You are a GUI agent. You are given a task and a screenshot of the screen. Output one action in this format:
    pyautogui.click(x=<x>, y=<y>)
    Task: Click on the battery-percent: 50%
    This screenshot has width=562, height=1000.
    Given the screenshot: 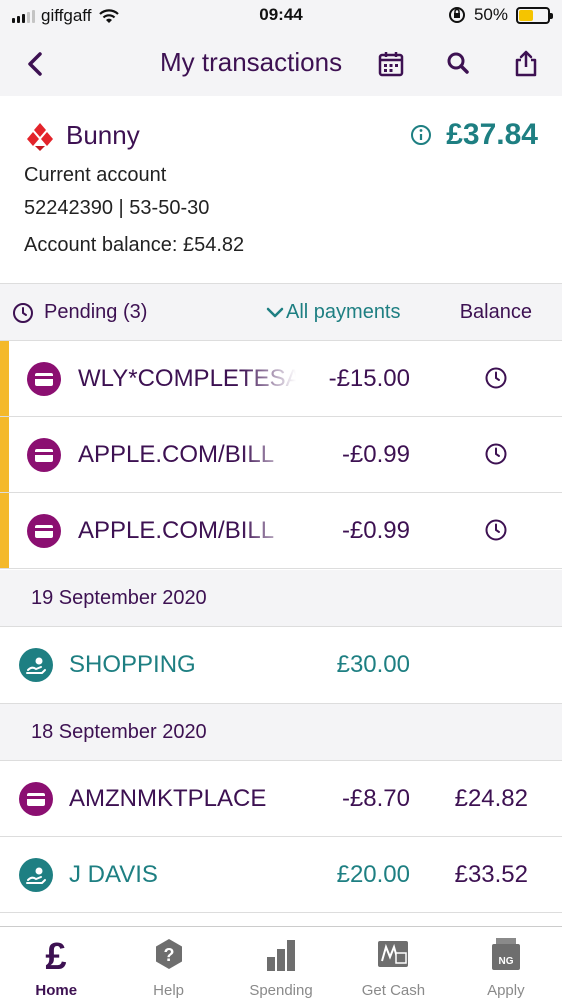 What is the action you would take?
    pyautogui.click(x=490, y=14)
    